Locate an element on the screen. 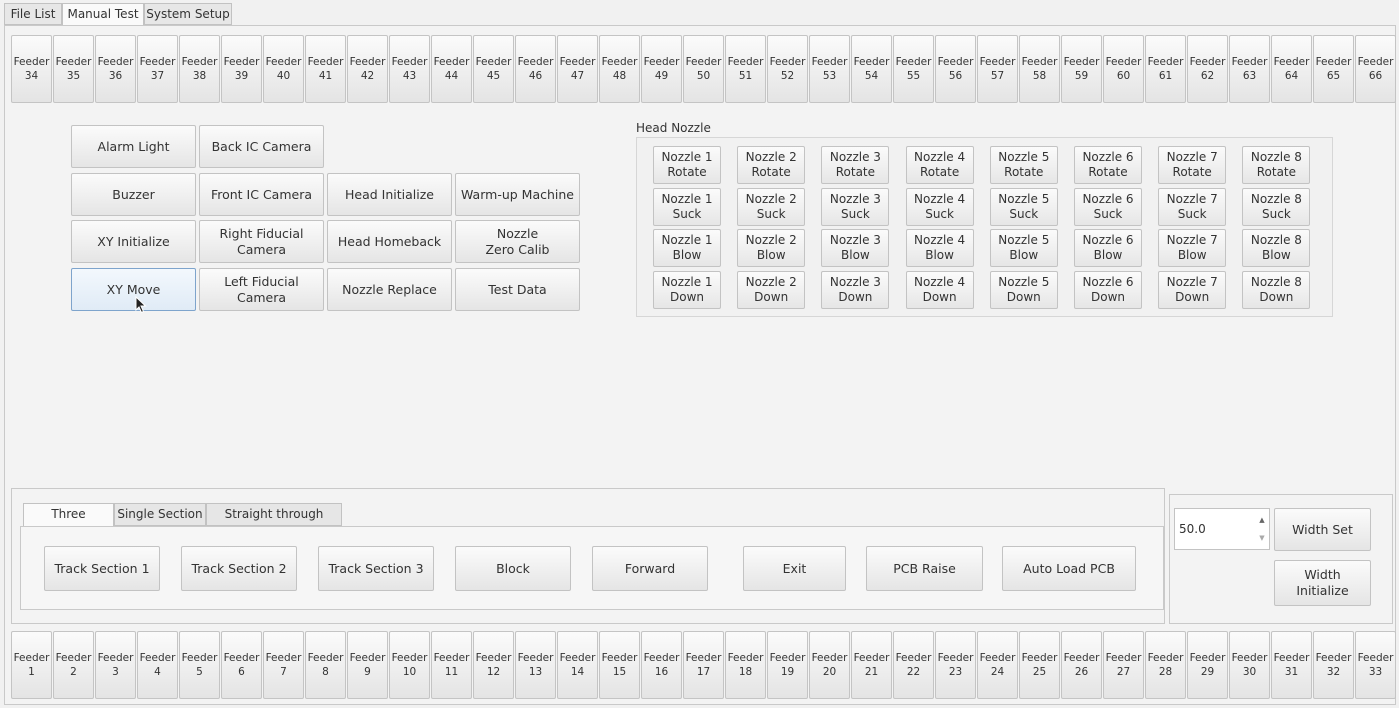 The width and height of the screenshot is (1399, 708). feeder-button-3: Feeder 3 is located at coordinates (115, 665).